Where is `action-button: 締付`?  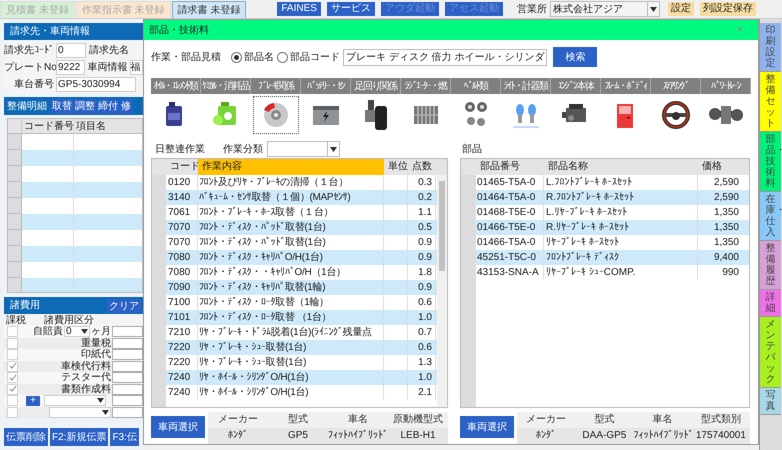
action-button: 締付 is located at coordinates (108, 106).